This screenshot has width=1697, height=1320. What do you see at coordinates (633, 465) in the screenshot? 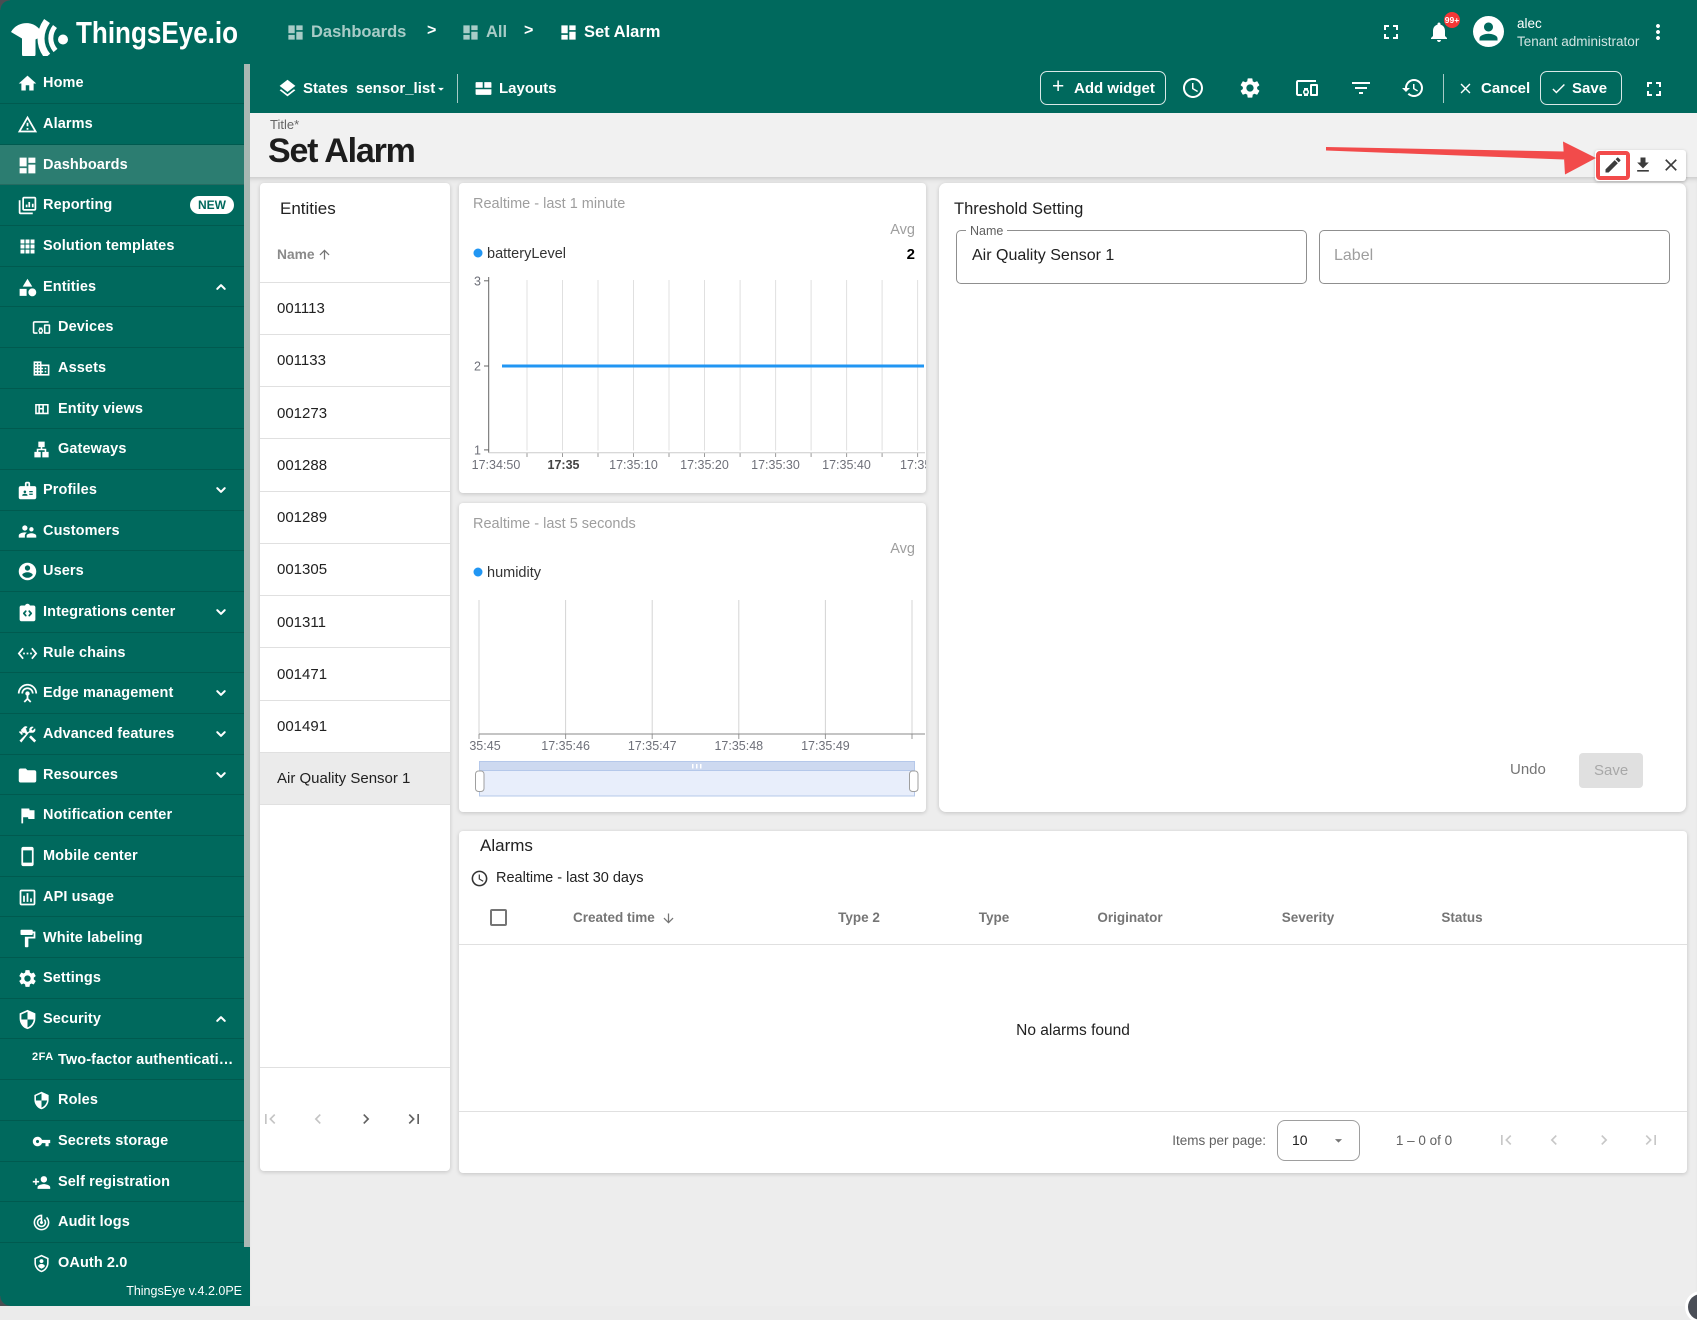
I see `svg-text: 17:35:10` at bounding box center [633, 465].